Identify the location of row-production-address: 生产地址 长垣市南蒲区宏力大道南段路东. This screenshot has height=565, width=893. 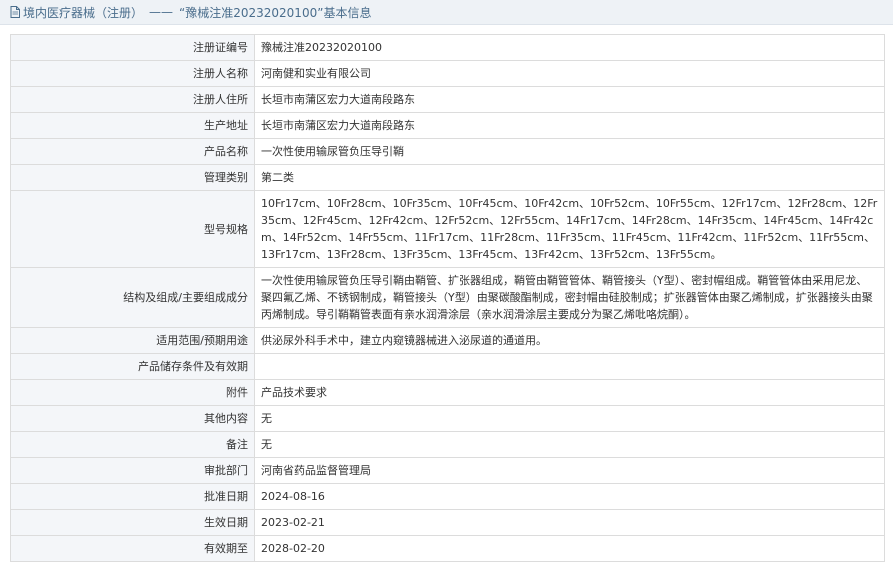
(447, 125).